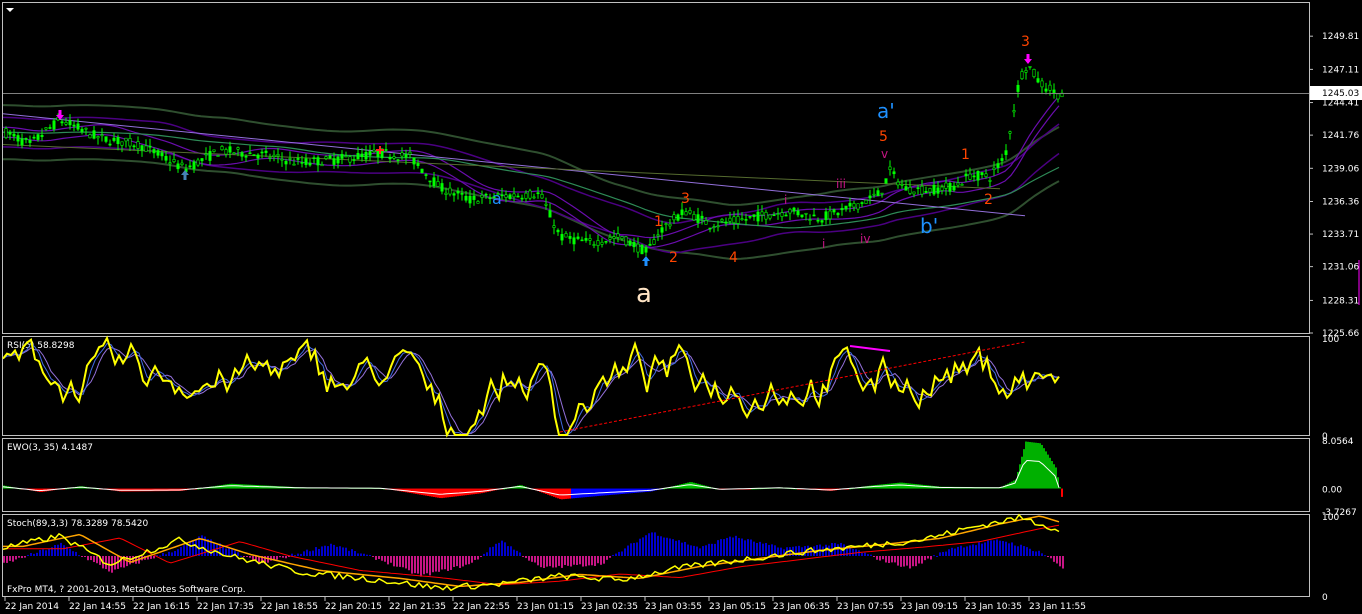 The width and height of the screenshot is (1362, 614). I want to click on time-tick-label: 23 Jan 03:55, so click(673, 607).